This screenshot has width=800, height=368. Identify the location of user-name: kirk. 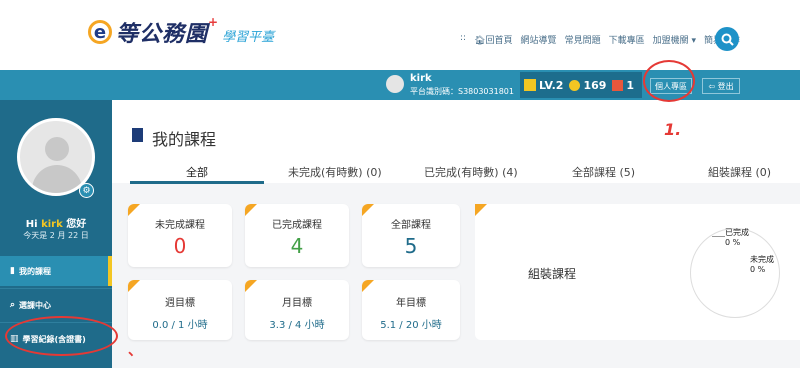
(421, 78).